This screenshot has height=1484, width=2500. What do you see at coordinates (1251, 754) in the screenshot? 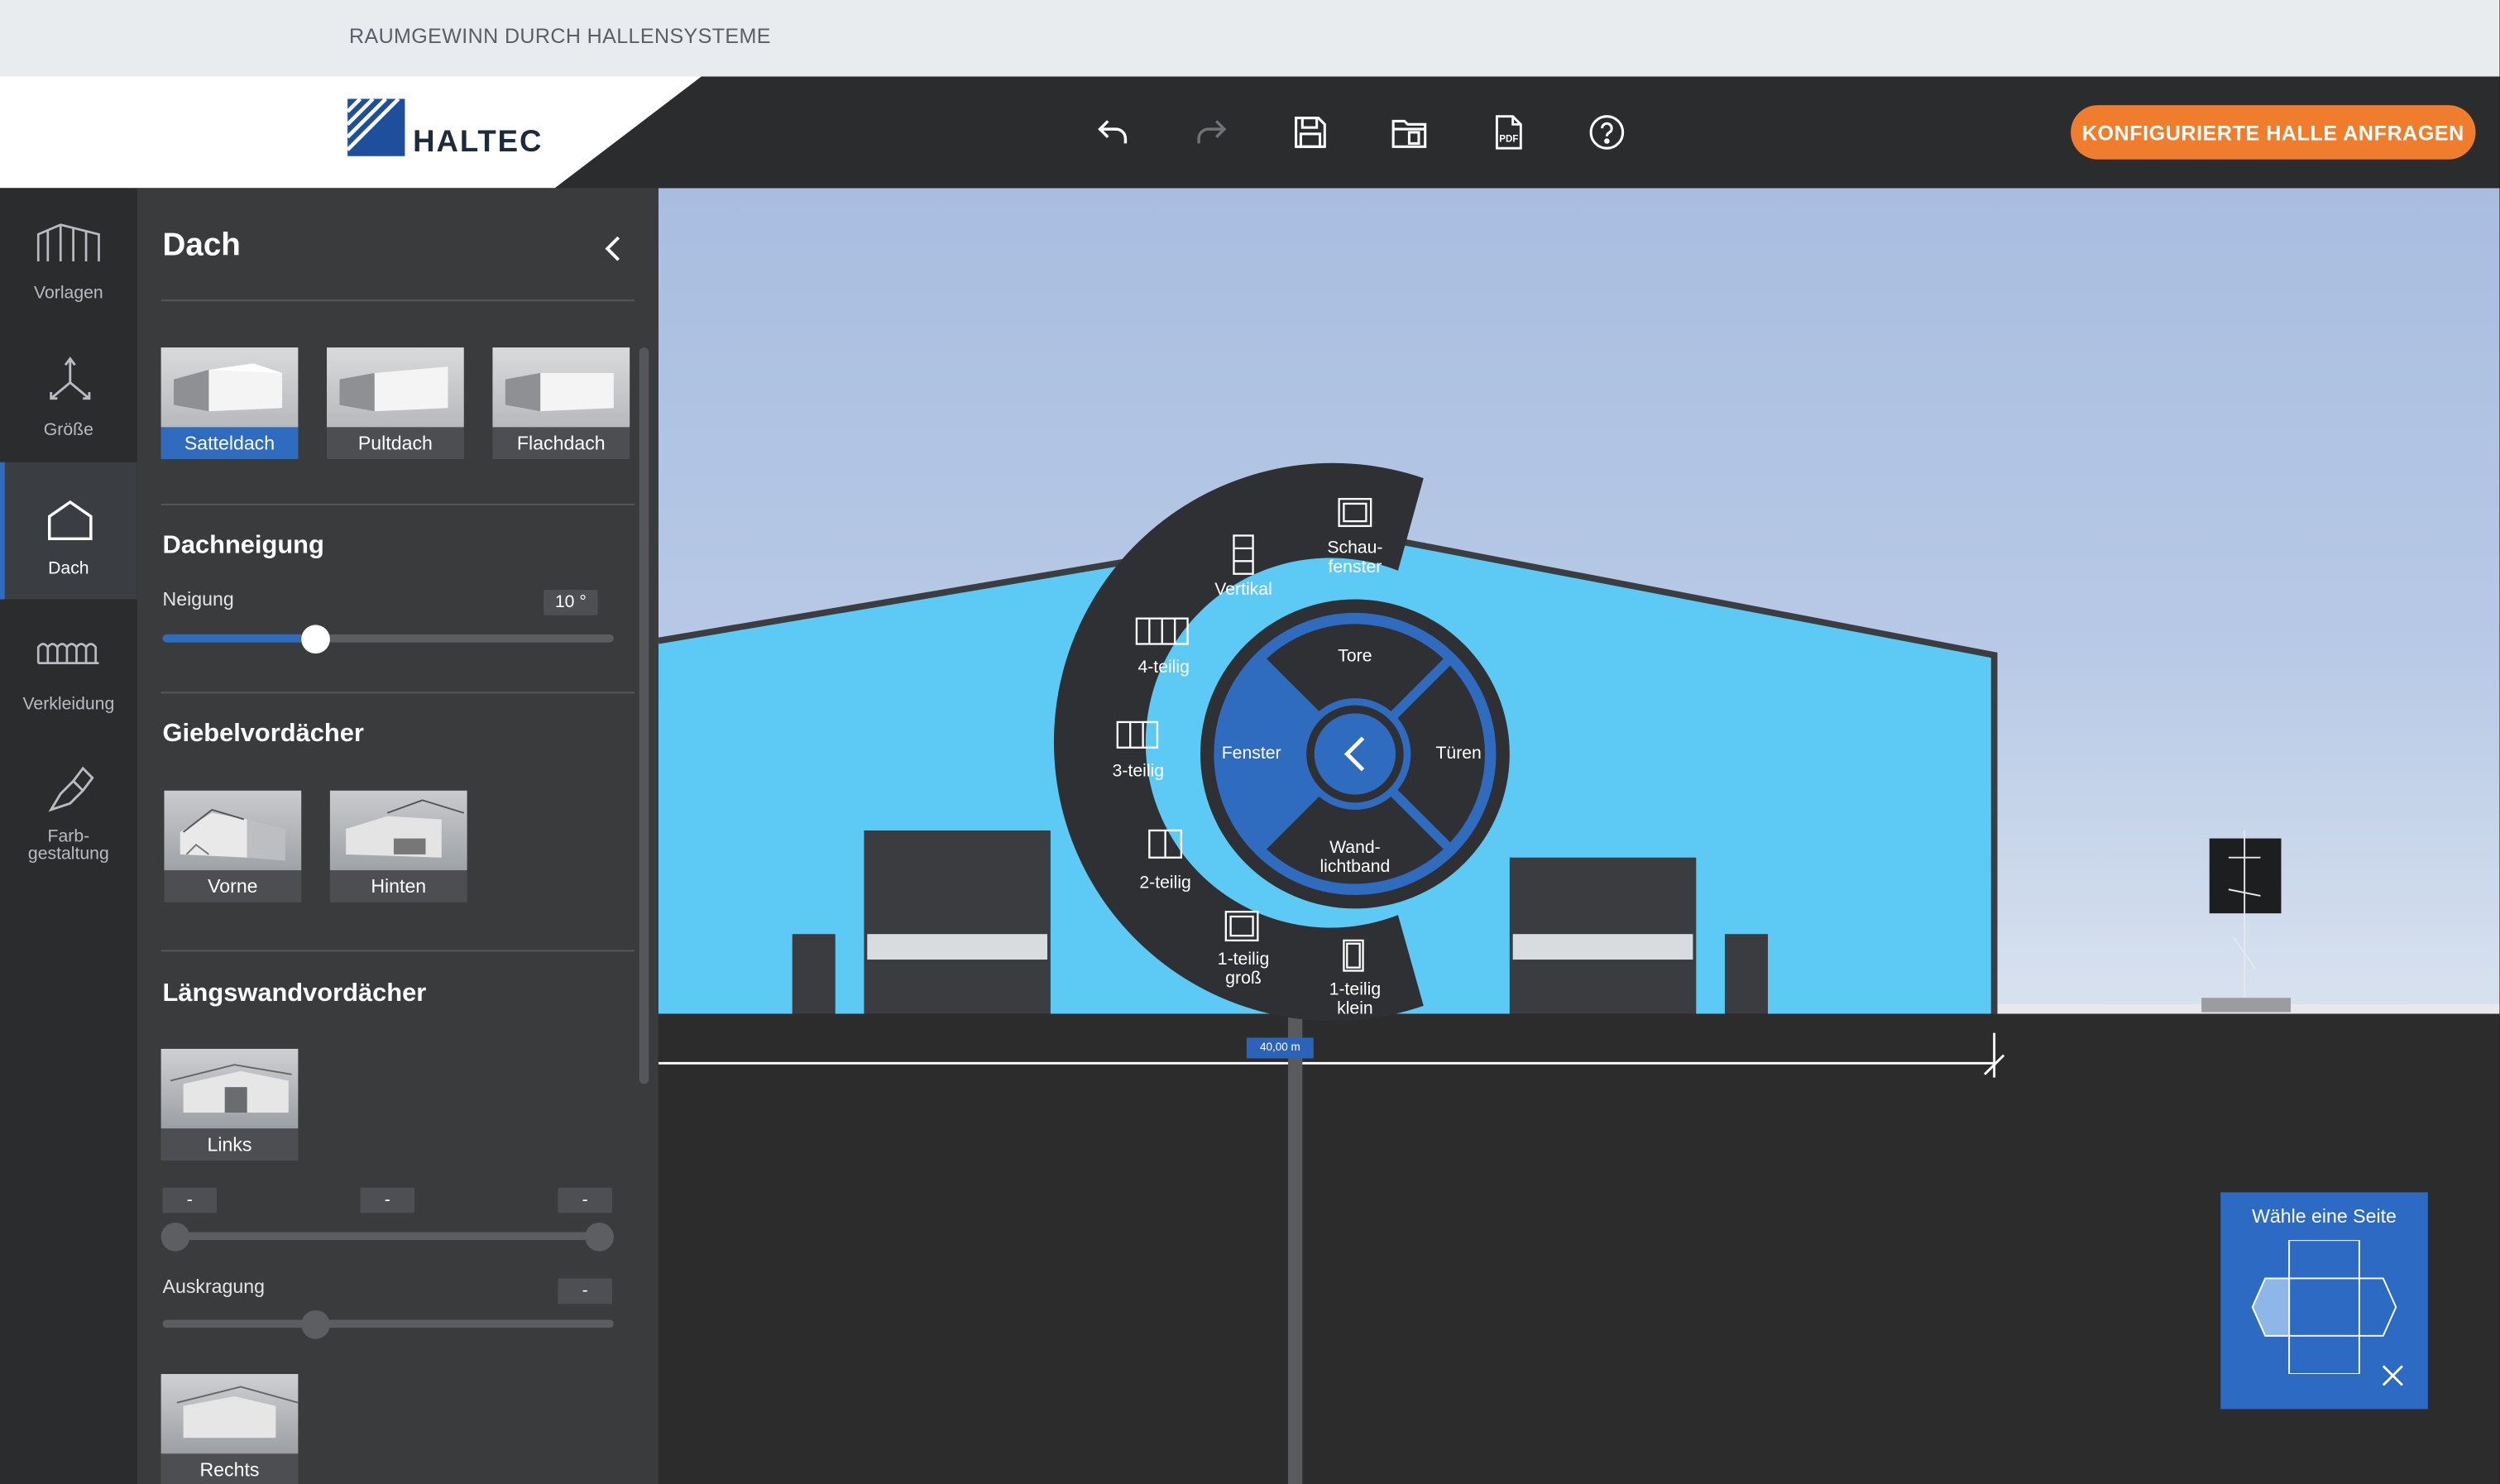
I see `radial-item-fenster: Fenster` at bounding box center [1251, 754].